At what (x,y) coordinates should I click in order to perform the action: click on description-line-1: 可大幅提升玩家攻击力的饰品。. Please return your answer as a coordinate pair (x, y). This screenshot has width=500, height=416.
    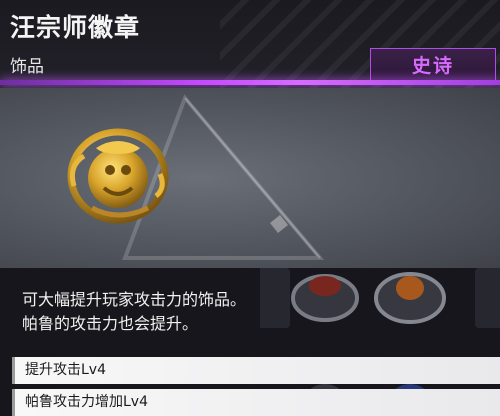
    Looking at the image, I should click on (134, 299).